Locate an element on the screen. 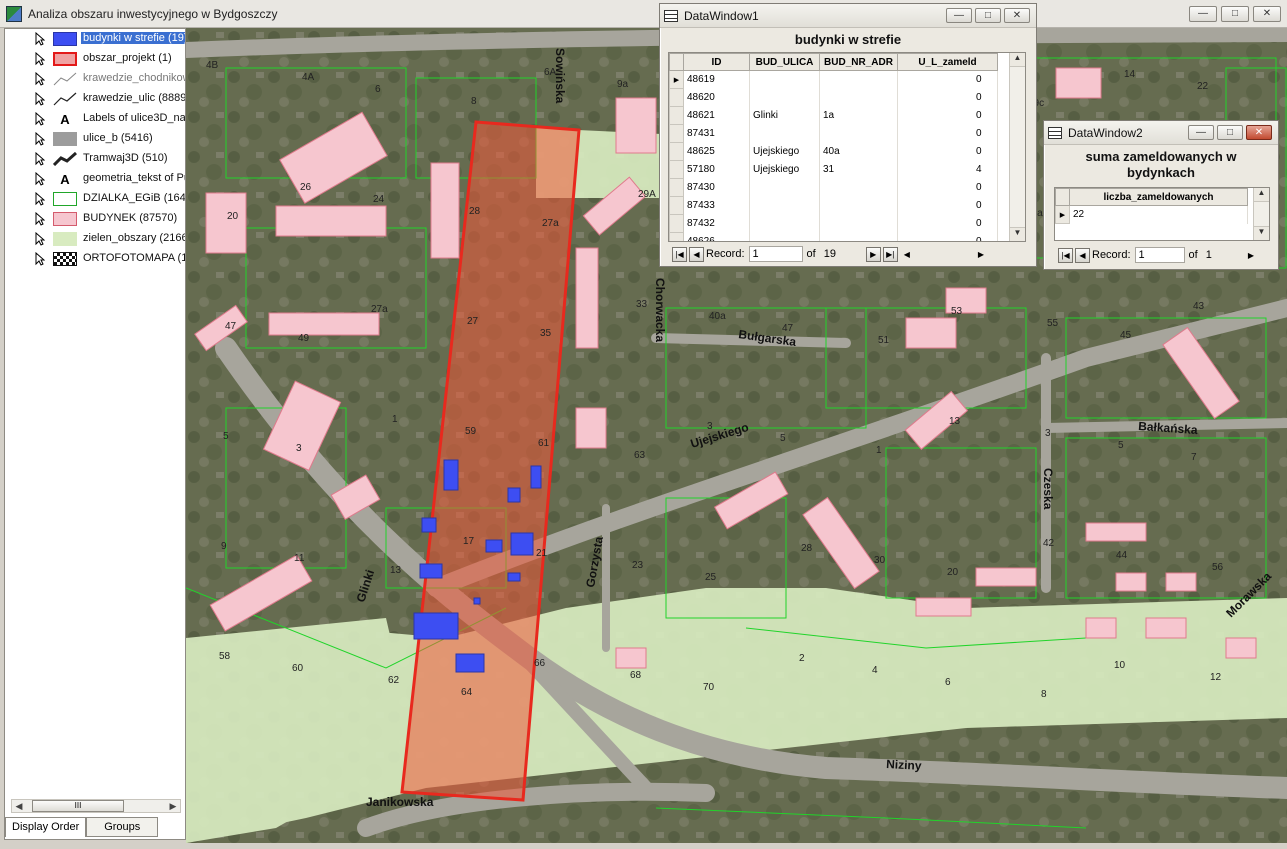 The width and height of the screenshot is (1287, 849). table-cell-number: 31 is located at coordinates (858, 169).